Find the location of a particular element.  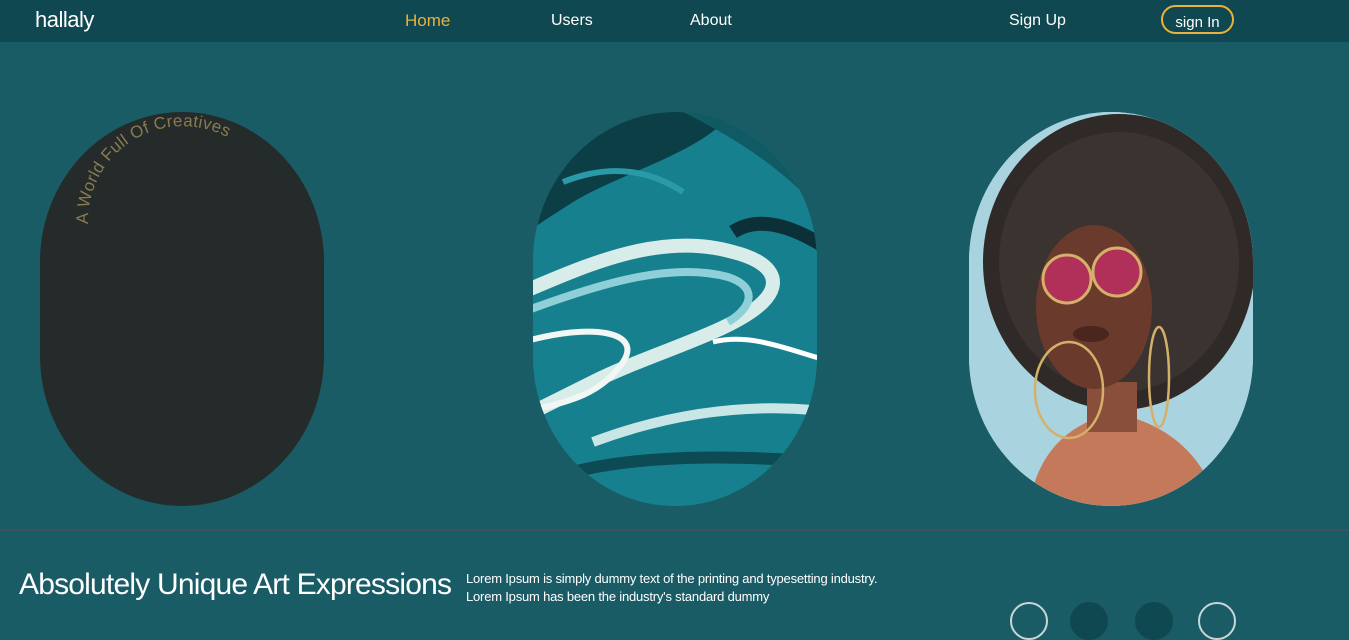

portrait-afro-sunglasses-image is located at coordinates (1111, 309).